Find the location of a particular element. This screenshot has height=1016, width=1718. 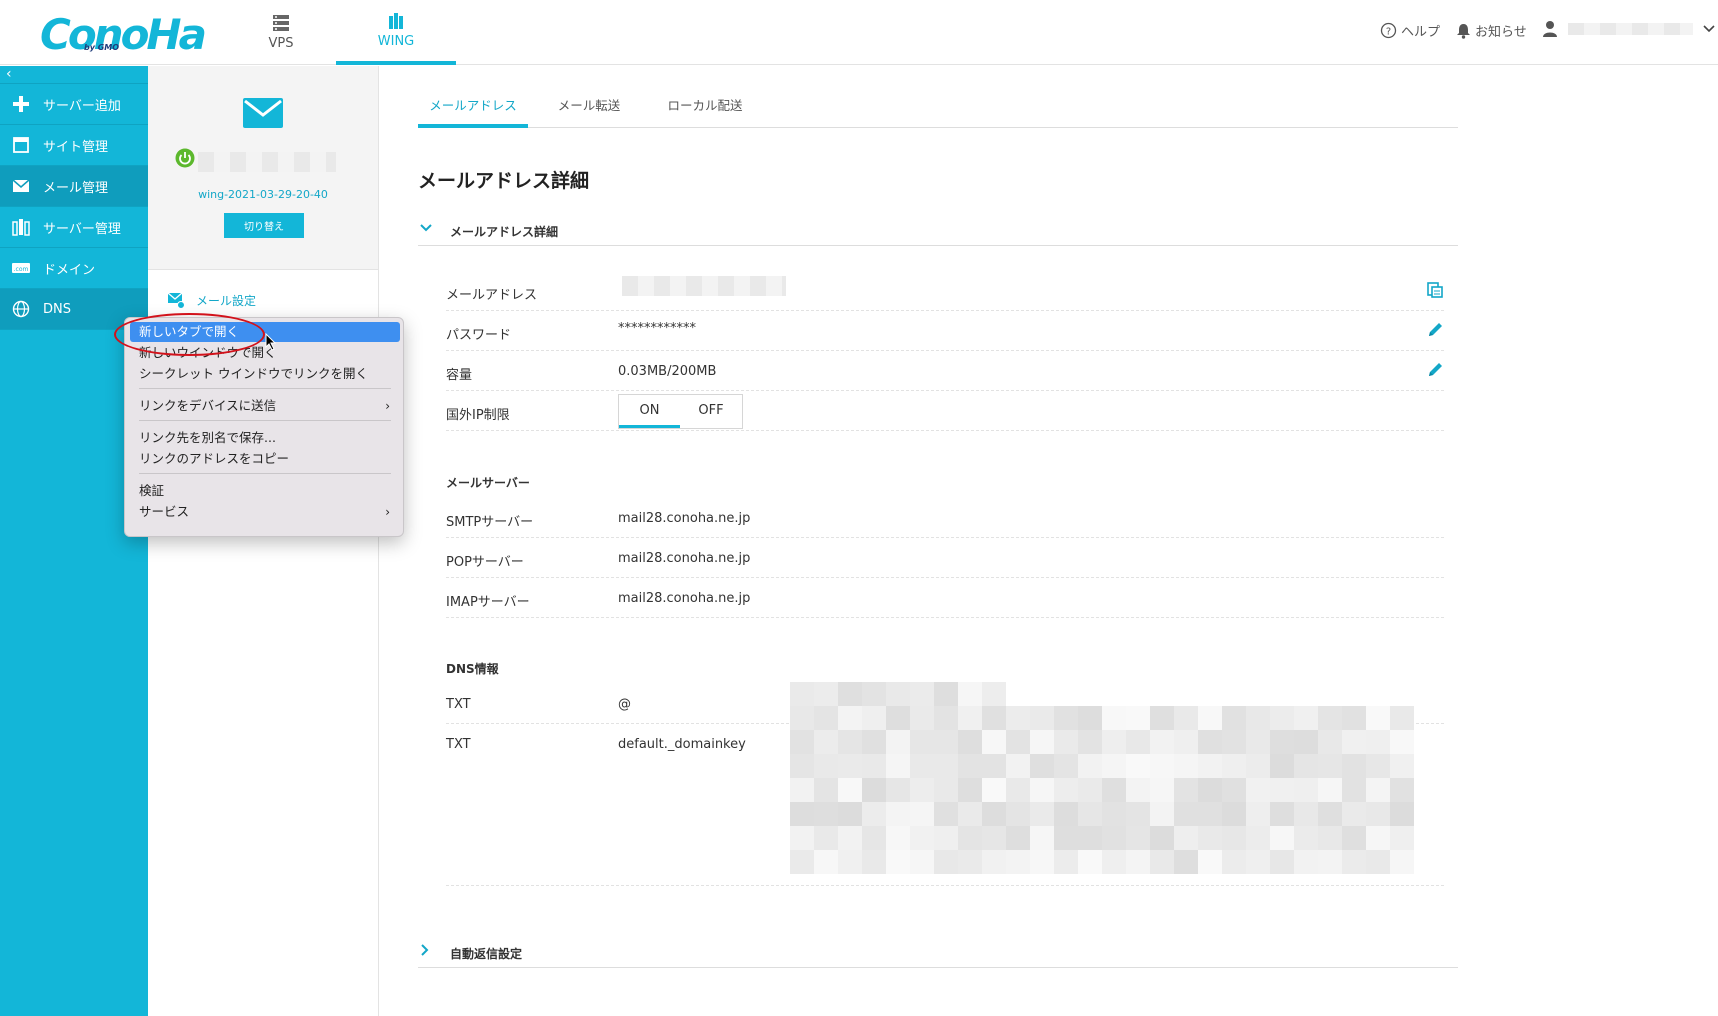

notice-link: お知らせ is located at coordinates (1491, 30).